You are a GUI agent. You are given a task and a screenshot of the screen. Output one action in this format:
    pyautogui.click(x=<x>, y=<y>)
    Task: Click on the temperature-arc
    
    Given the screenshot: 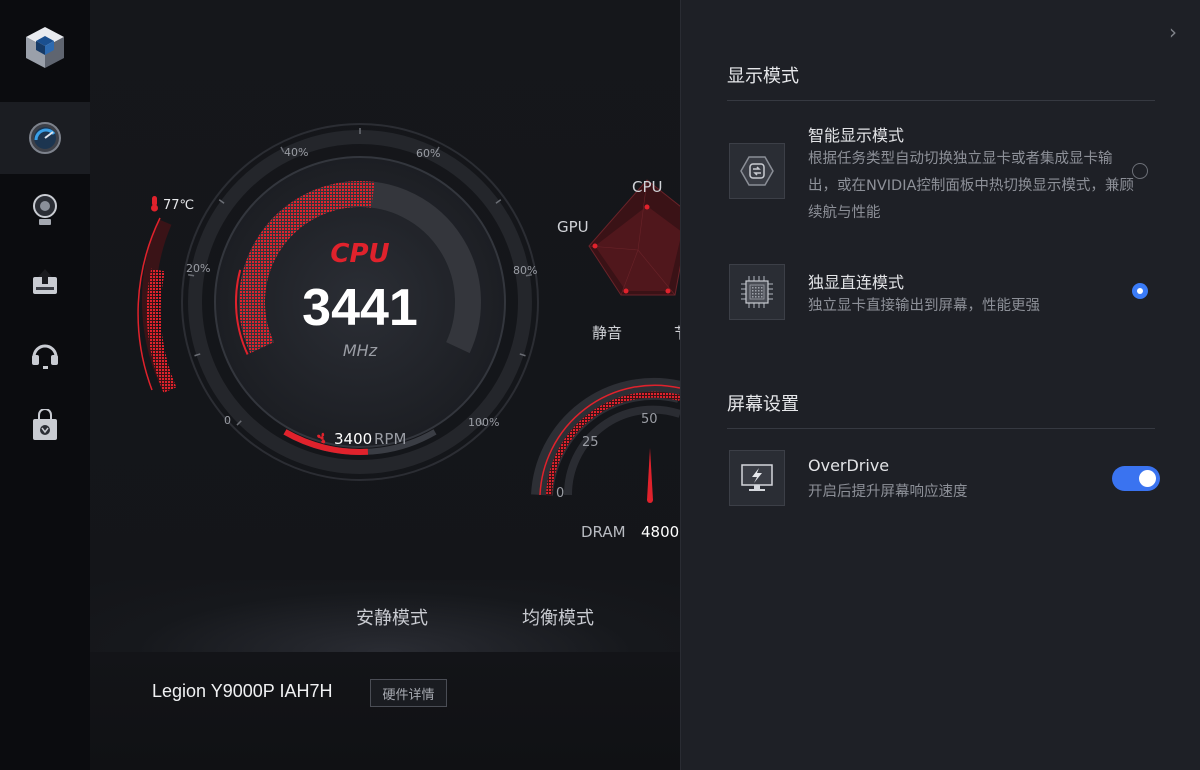 What is the action you would take?
    pyautogui.click(x=161, y=330)
    